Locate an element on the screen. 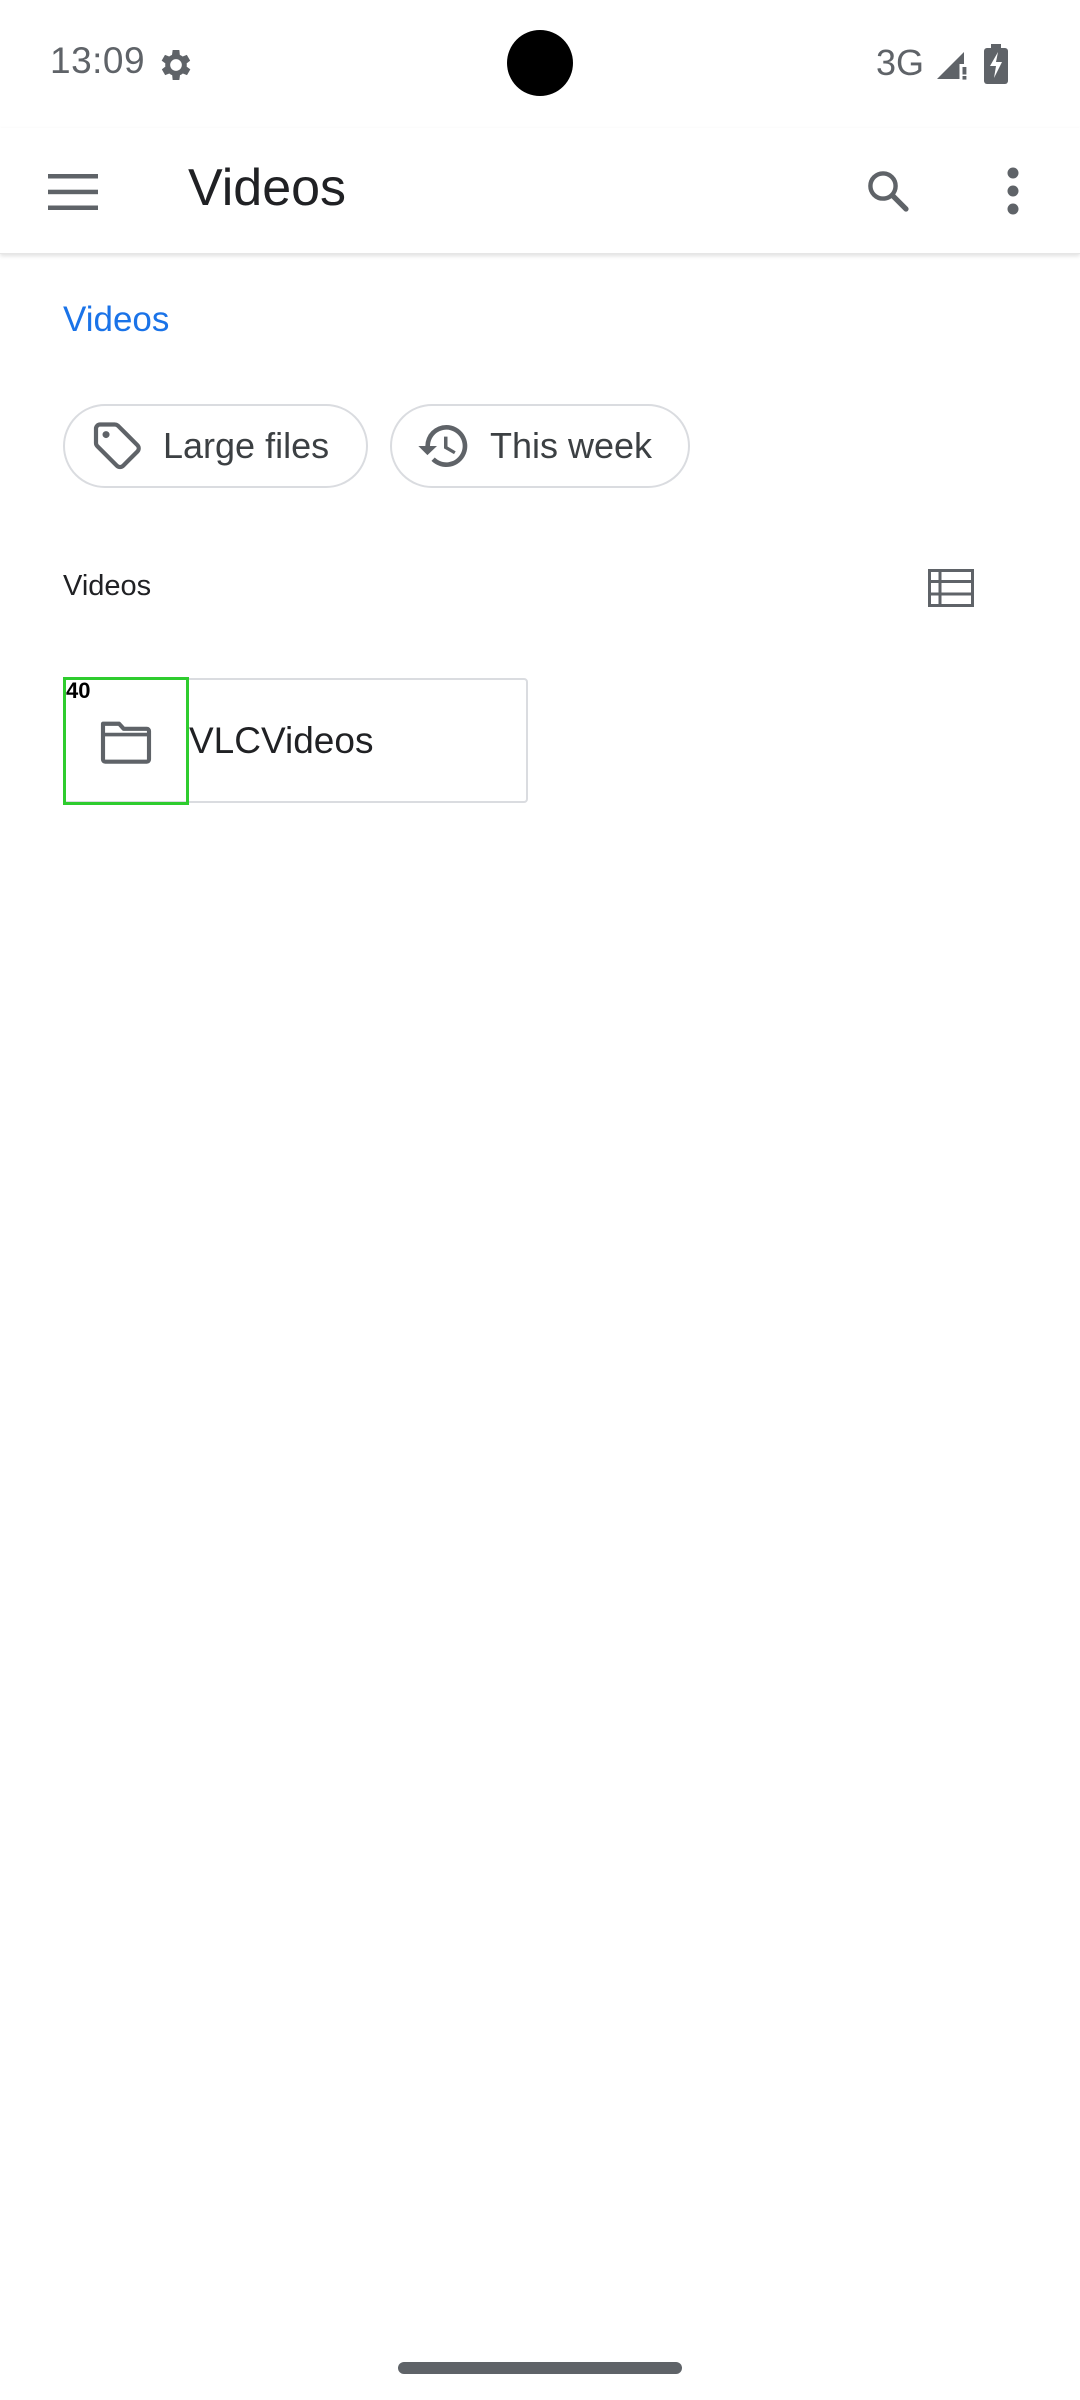  folder-icon is located at coordinates (126, 742).